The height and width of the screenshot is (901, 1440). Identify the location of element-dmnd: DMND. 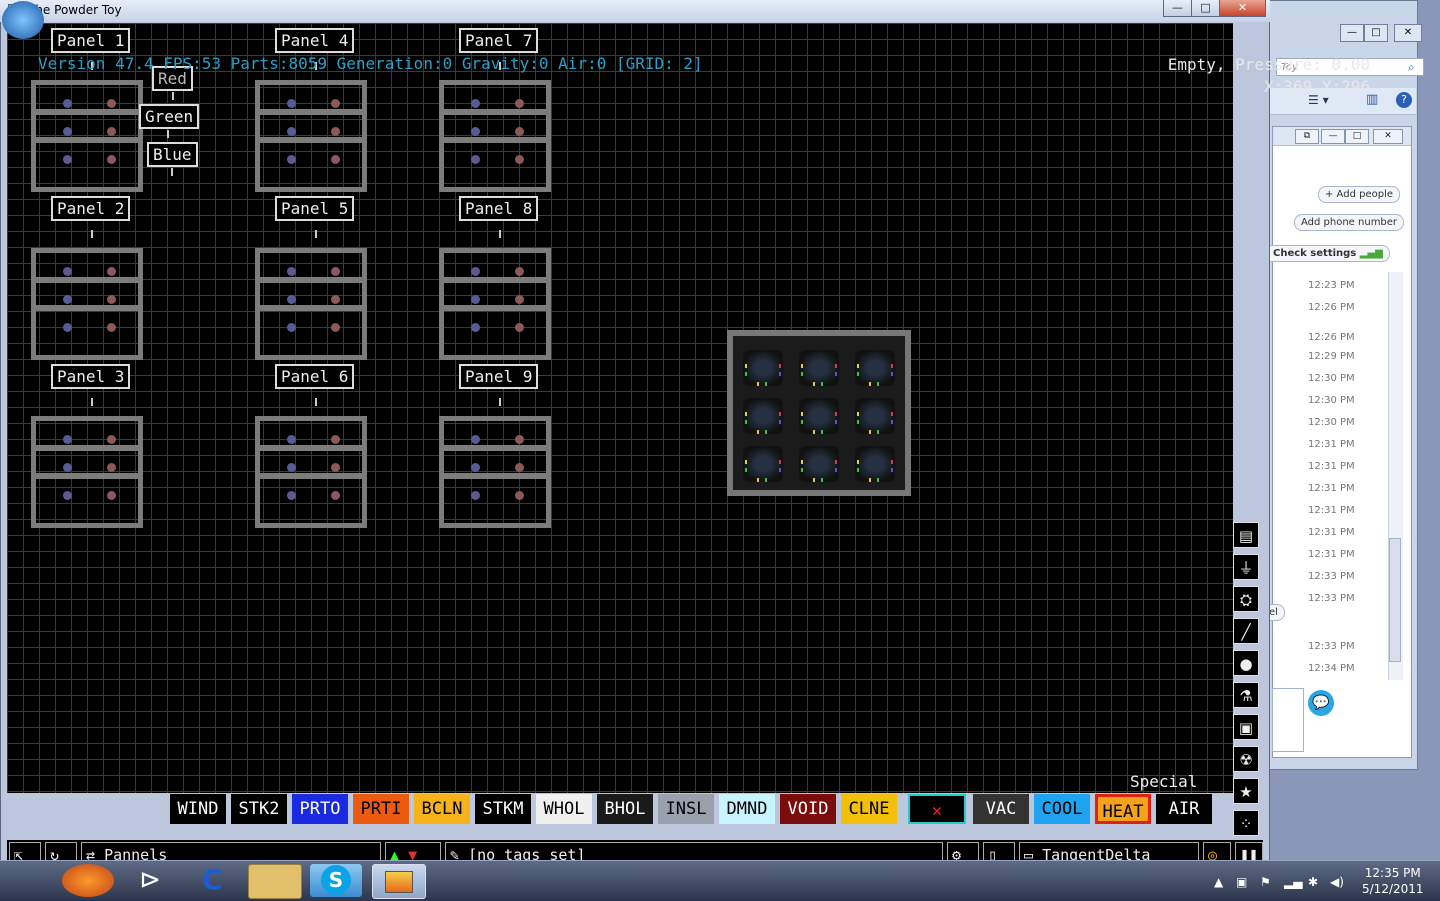
(747, 809).